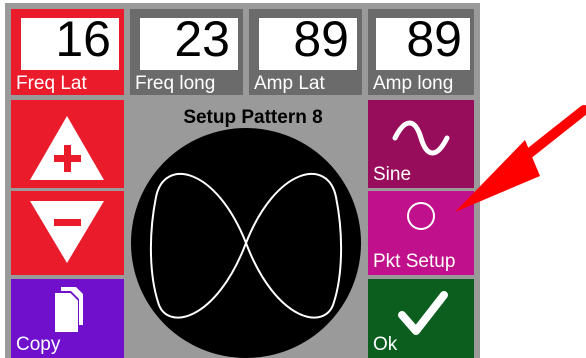 The height and width of the screenshot is (358, 586). I want to click on amp-long-value-box: 89, so click(423, 40).